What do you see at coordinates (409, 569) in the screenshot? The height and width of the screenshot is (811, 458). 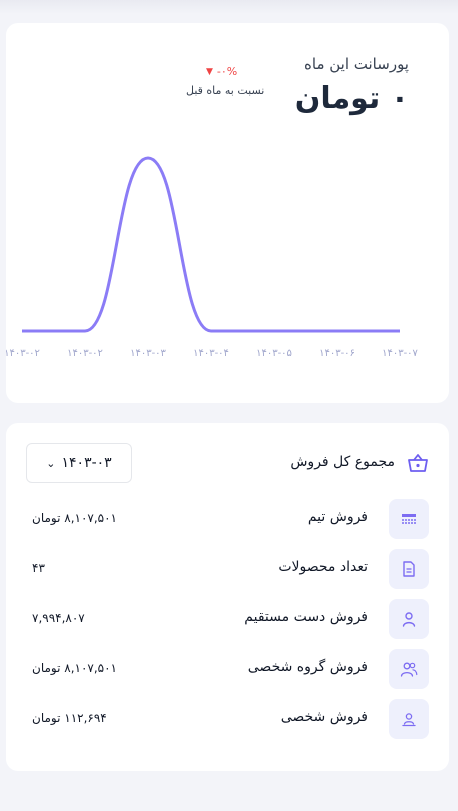 I see `document-icon` at bounding box center [409, 569].